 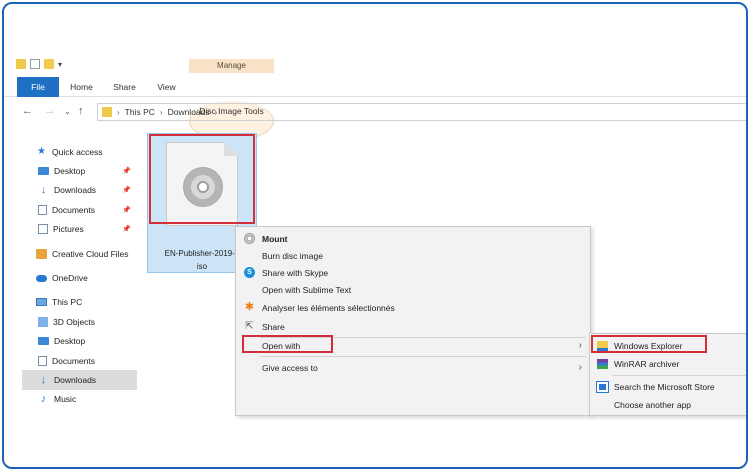 I want to click on sidebar-item-label: Music, so click(x=65, y=399).